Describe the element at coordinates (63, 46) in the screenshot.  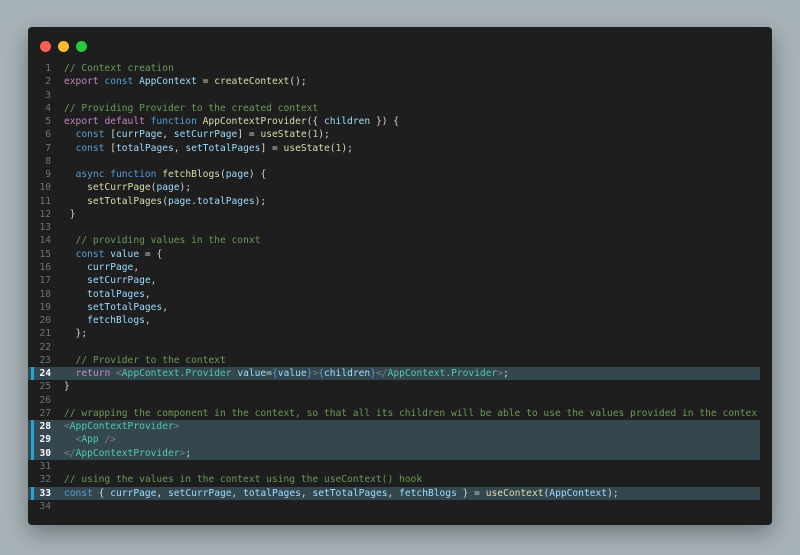
I see `minimize-window-button` at that location.